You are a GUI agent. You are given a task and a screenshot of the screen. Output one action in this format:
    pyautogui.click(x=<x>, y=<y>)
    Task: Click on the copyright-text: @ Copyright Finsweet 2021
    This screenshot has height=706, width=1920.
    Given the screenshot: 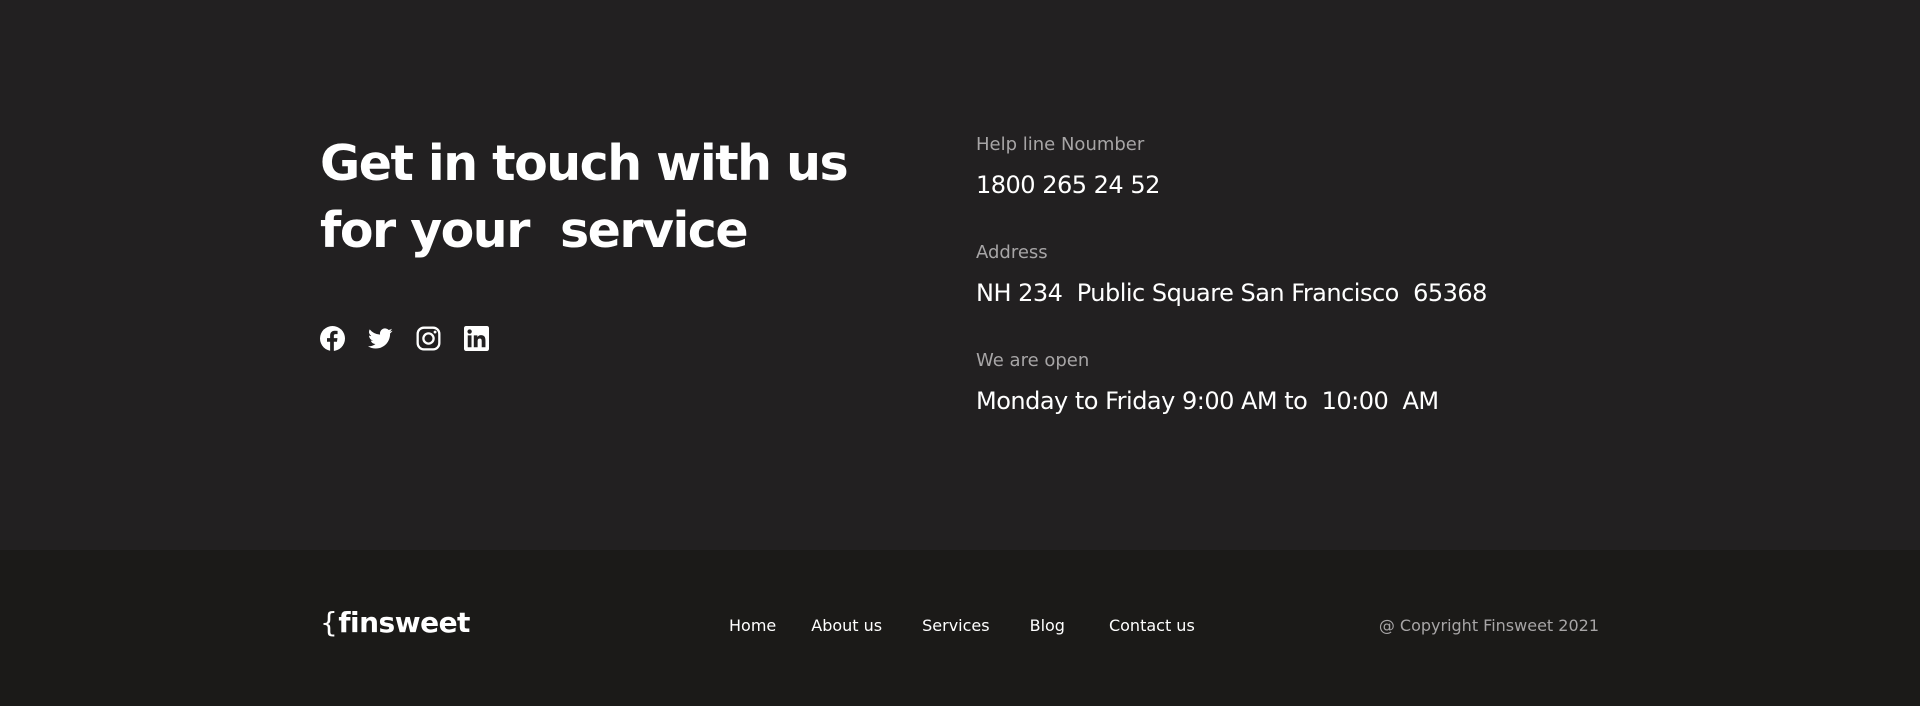 What is the action you would take?
    pyautogui.click(x=1488, y=625)
    